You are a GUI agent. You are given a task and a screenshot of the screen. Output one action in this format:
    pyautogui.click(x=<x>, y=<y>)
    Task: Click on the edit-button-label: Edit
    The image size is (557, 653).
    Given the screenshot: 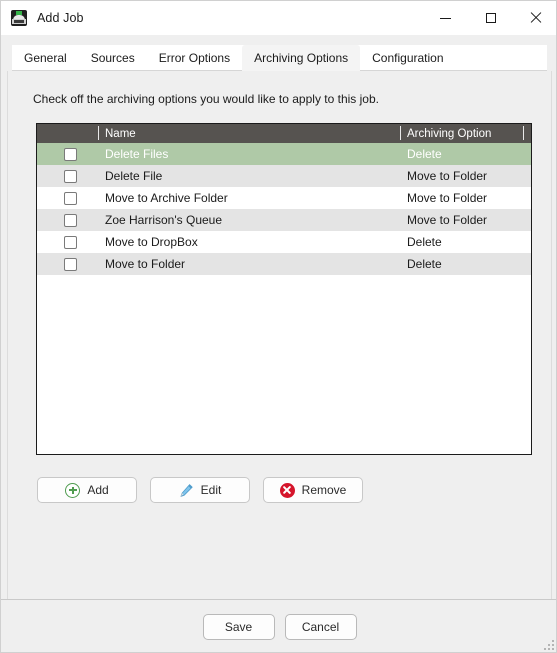 What is the action you would take?
    pyautogui.click(x=211, y=490)
    